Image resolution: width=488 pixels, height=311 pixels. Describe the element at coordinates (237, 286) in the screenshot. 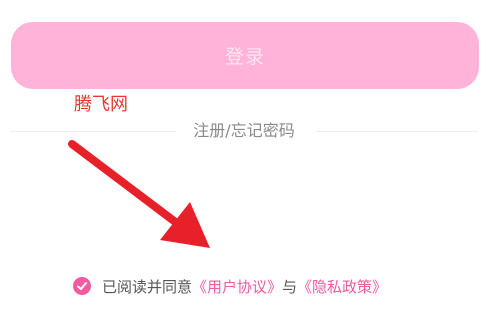

I see `user-agreement-link: 《用户协议》` at that location.